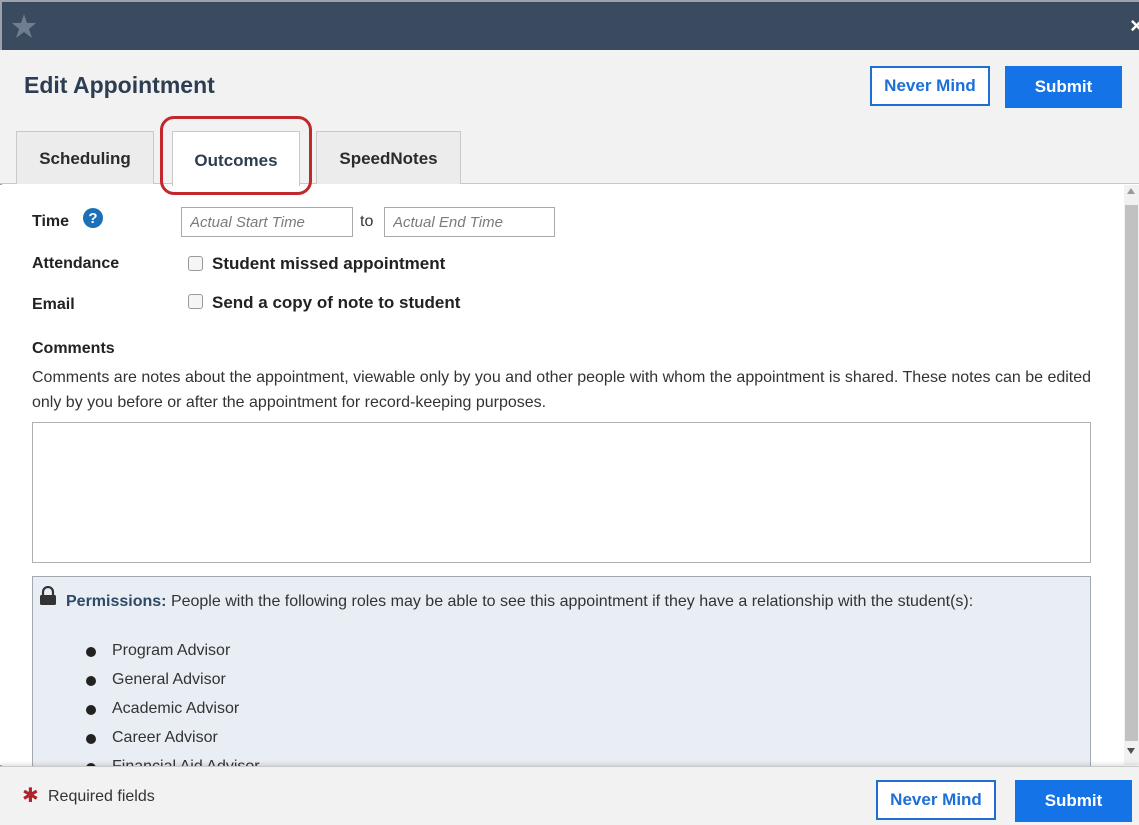 Image resolution: width=1139 pixels, height=825 pixels. I want to click on attendance-label: Attendance, so click(76, 263).